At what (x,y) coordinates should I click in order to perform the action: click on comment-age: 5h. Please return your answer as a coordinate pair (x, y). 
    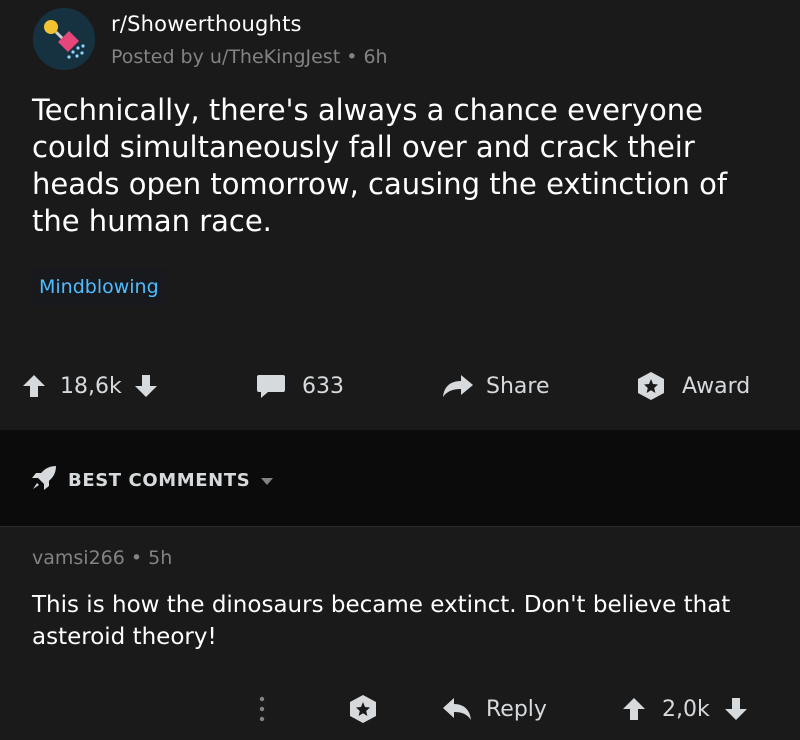
    Looking at the image, I should click on (160, 558).